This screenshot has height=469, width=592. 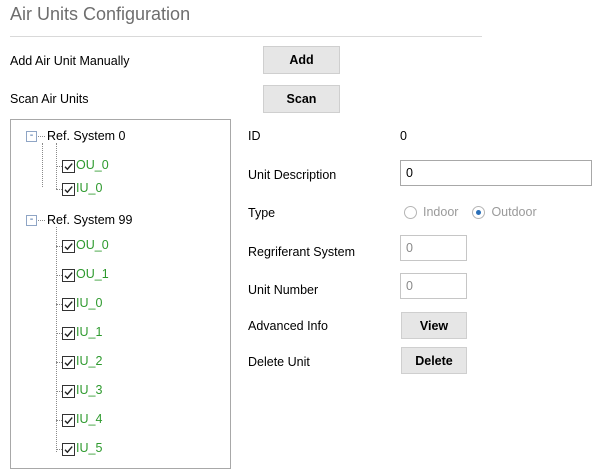 What do you see at coordinates (49, 99) in the screenshot?
I see `scan-air-units-label: Scan Air Units` at bounding box center [49, 99].